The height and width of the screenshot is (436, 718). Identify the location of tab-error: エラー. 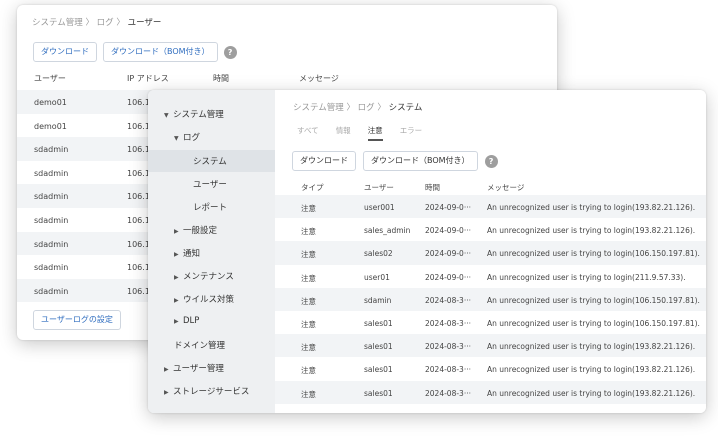
(411, 133).